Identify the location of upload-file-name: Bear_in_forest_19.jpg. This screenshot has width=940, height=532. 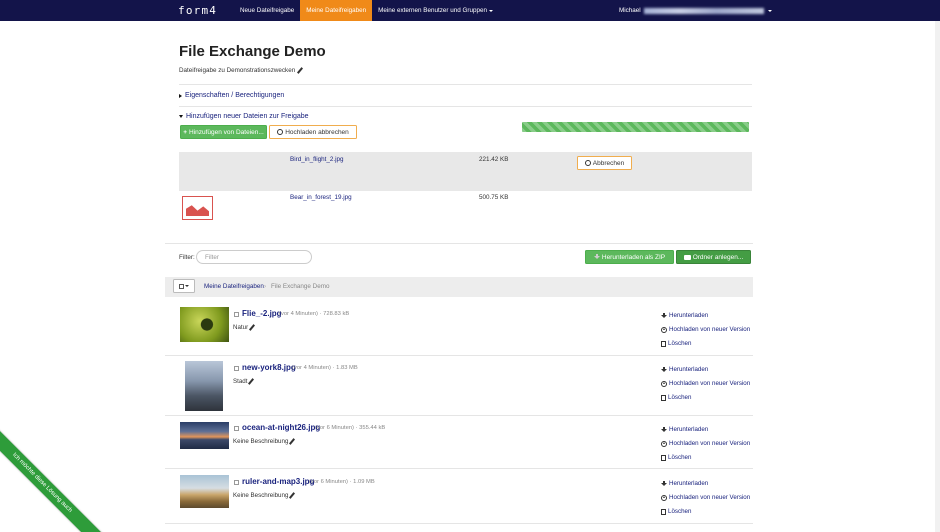
(321, 197).